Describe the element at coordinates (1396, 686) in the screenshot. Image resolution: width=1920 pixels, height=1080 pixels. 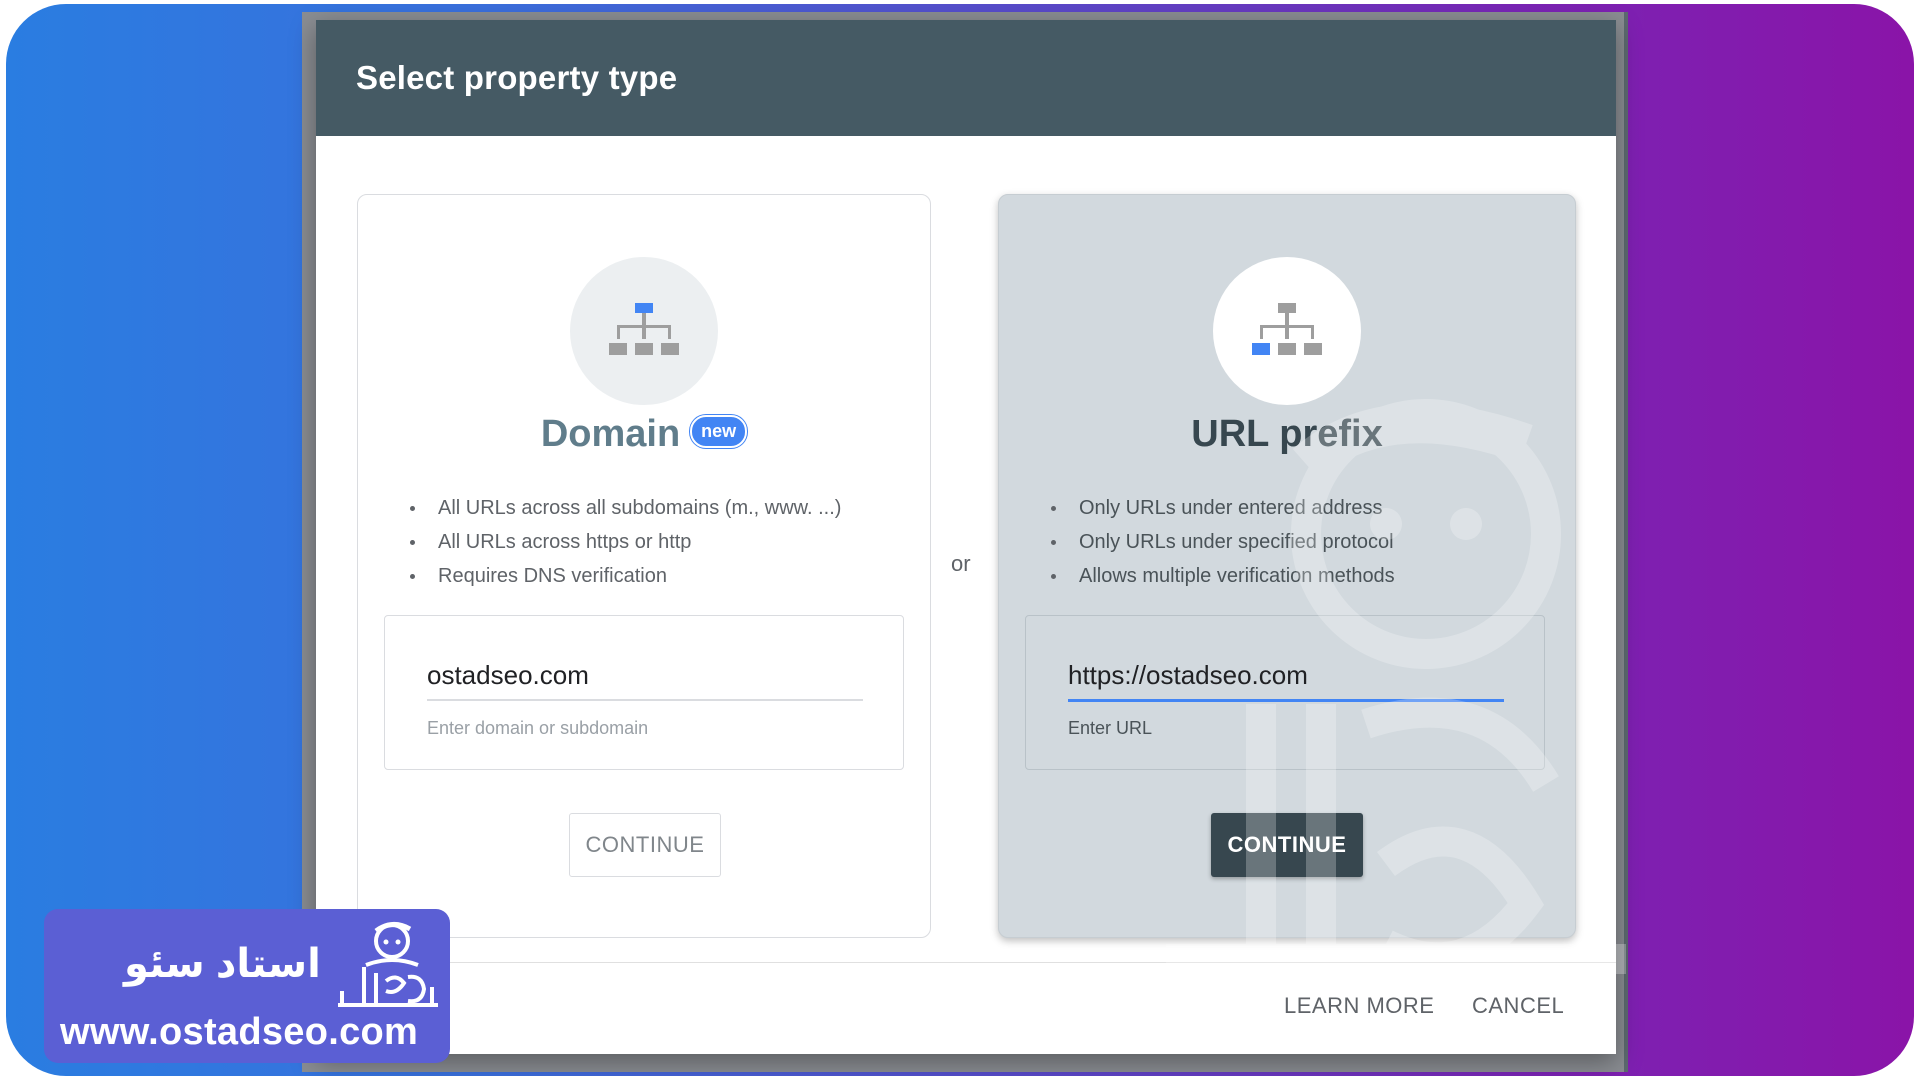
I see `watermark-logo` at that location.